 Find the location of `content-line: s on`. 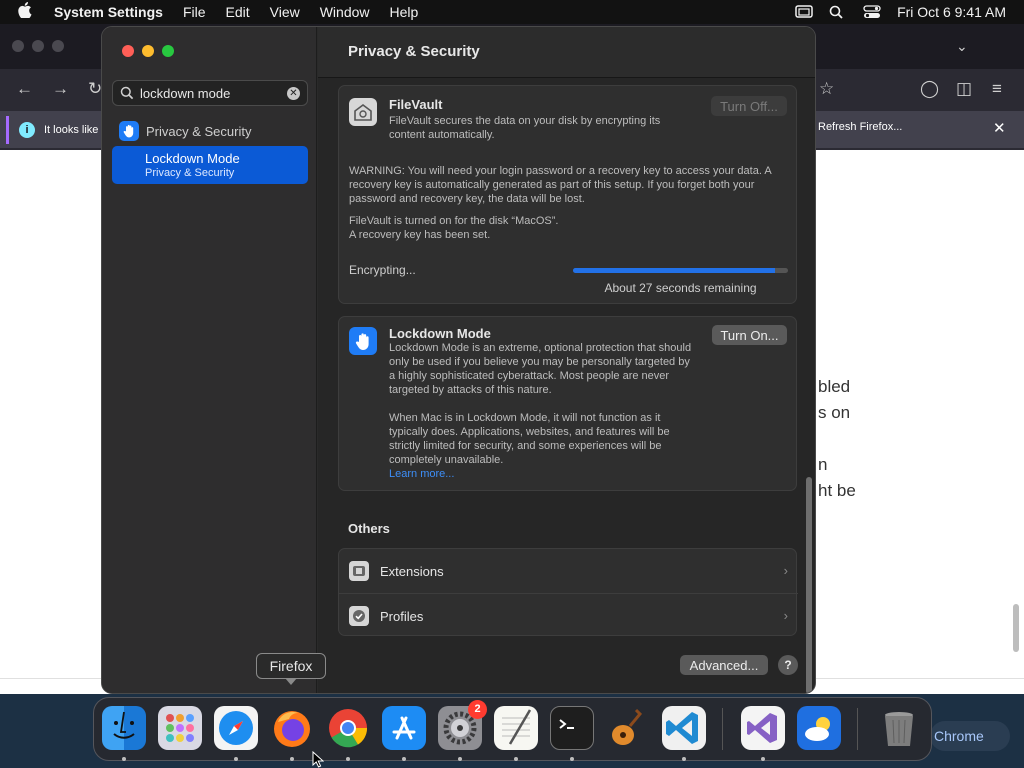

content-line: s on is located at coordinates (834, 412).